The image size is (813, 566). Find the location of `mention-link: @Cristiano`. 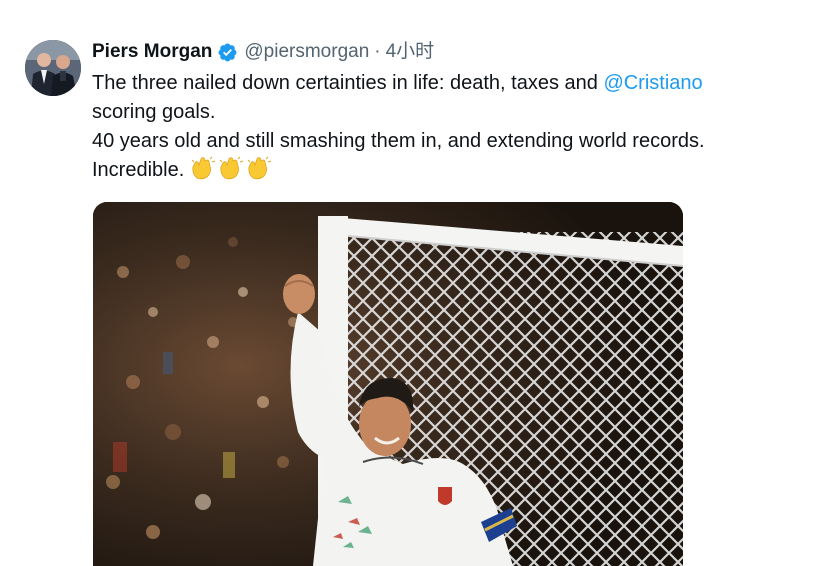

mention-link: @Cristiano is located at coordinates (652, 83).